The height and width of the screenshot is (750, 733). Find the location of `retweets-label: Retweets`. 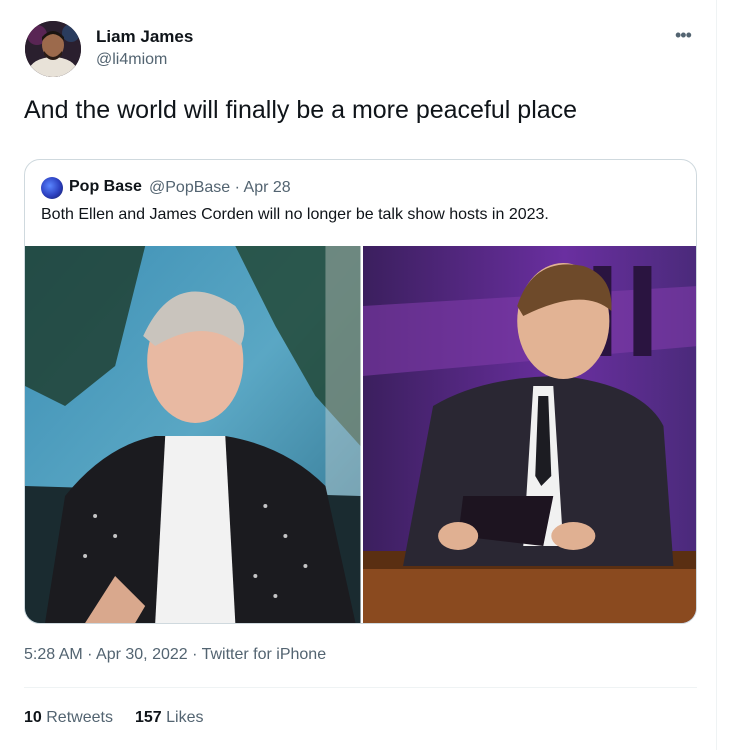

retweets-label: Retweets is located at coordinates (79, 717).